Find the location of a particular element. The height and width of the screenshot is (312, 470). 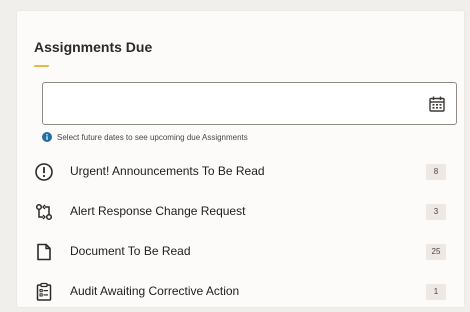

card-title: Assignments Due is located at coordinates (93, 47).